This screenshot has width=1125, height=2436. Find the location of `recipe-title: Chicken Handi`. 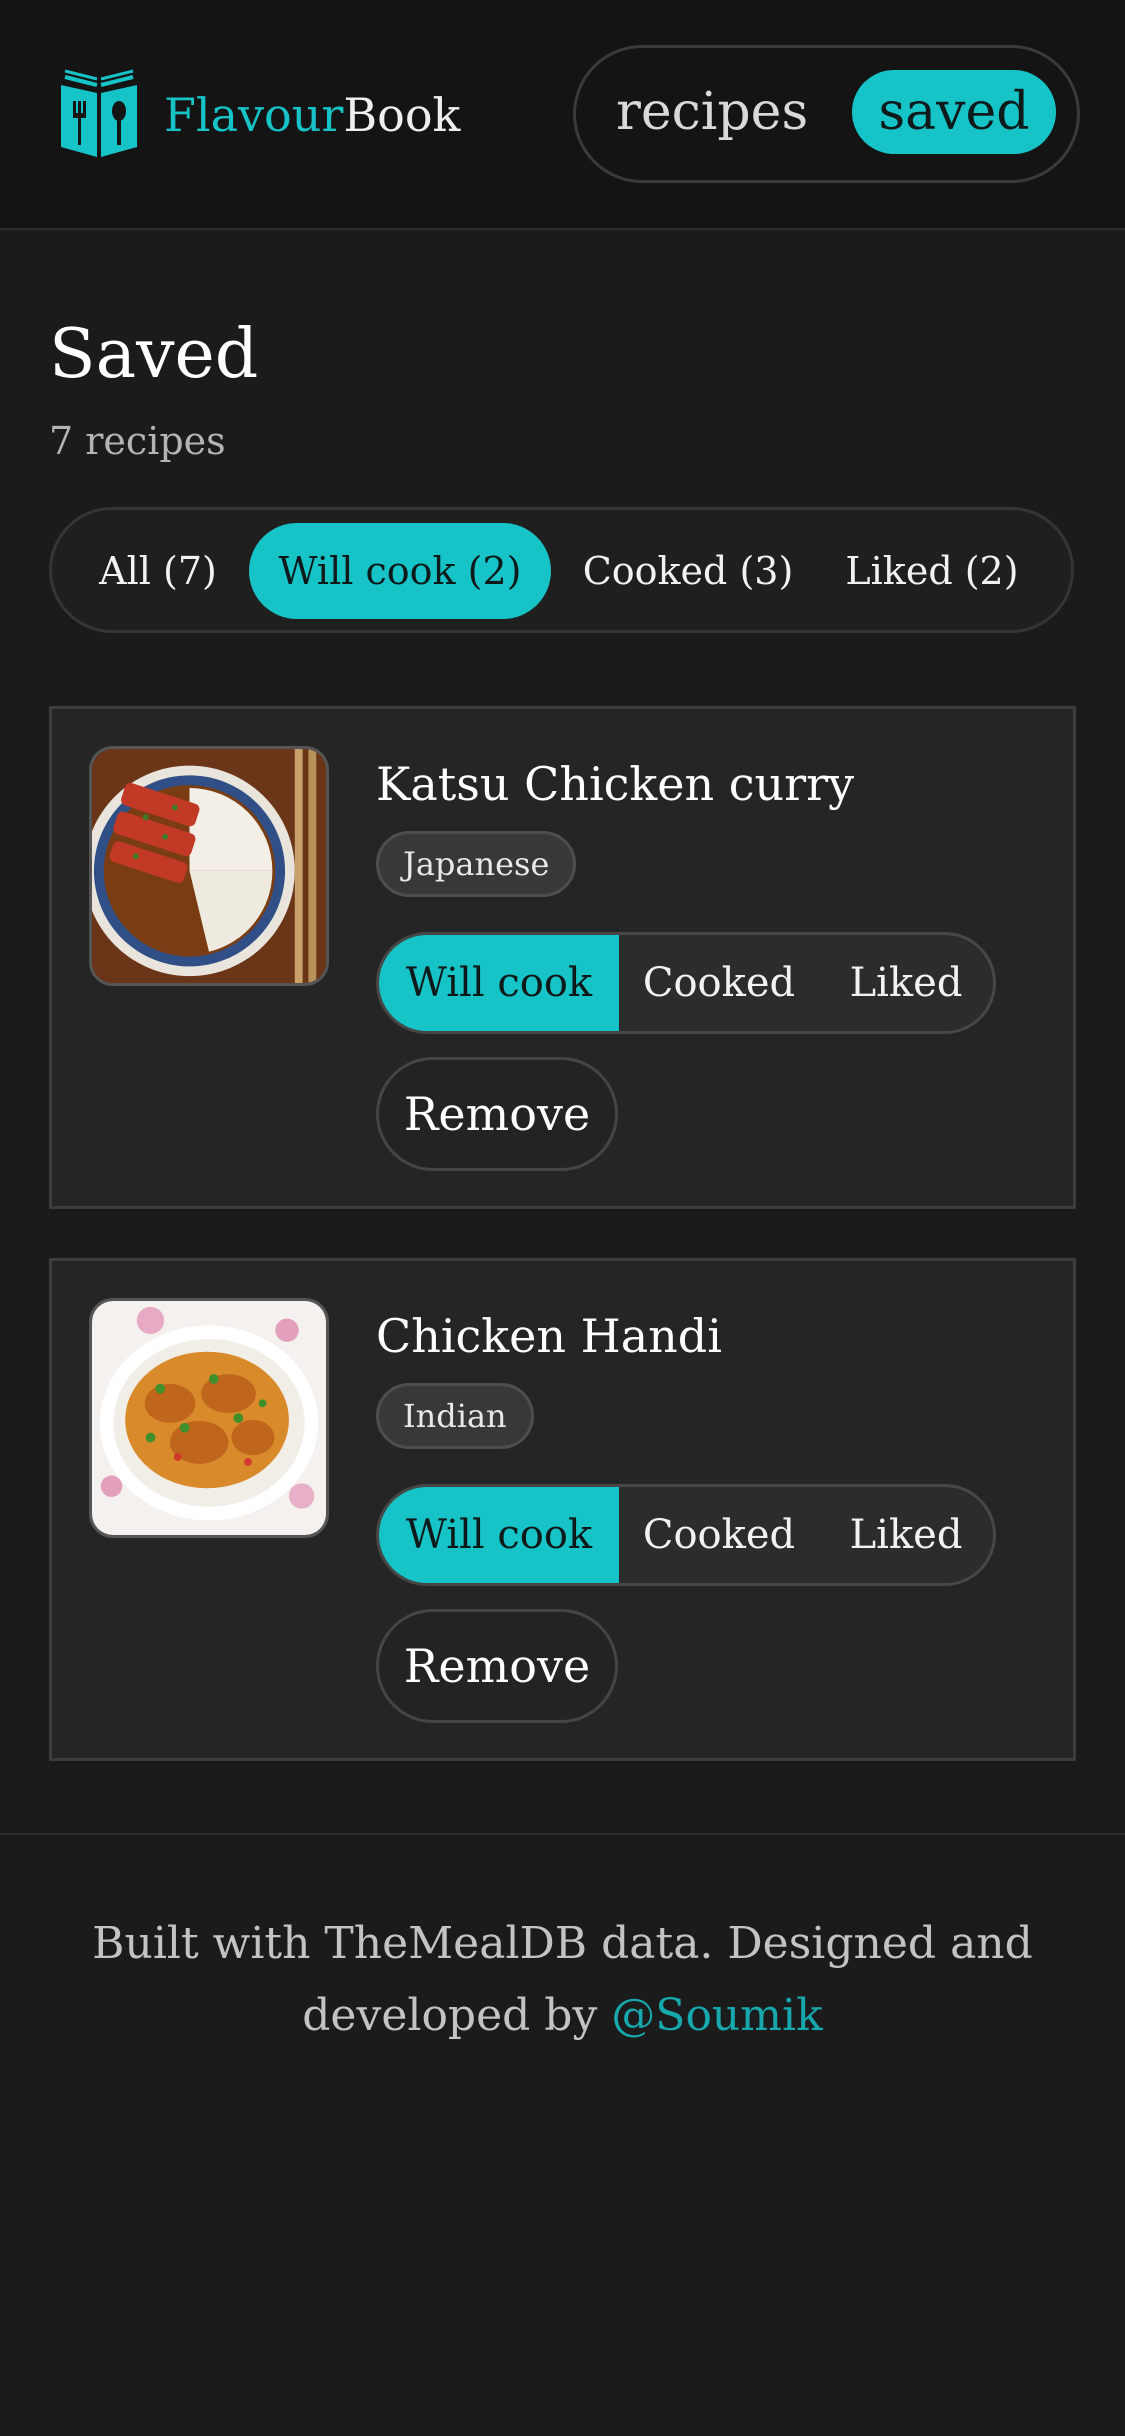

recipe-title: Chicken Handi is located at coordinates (549, 1336).